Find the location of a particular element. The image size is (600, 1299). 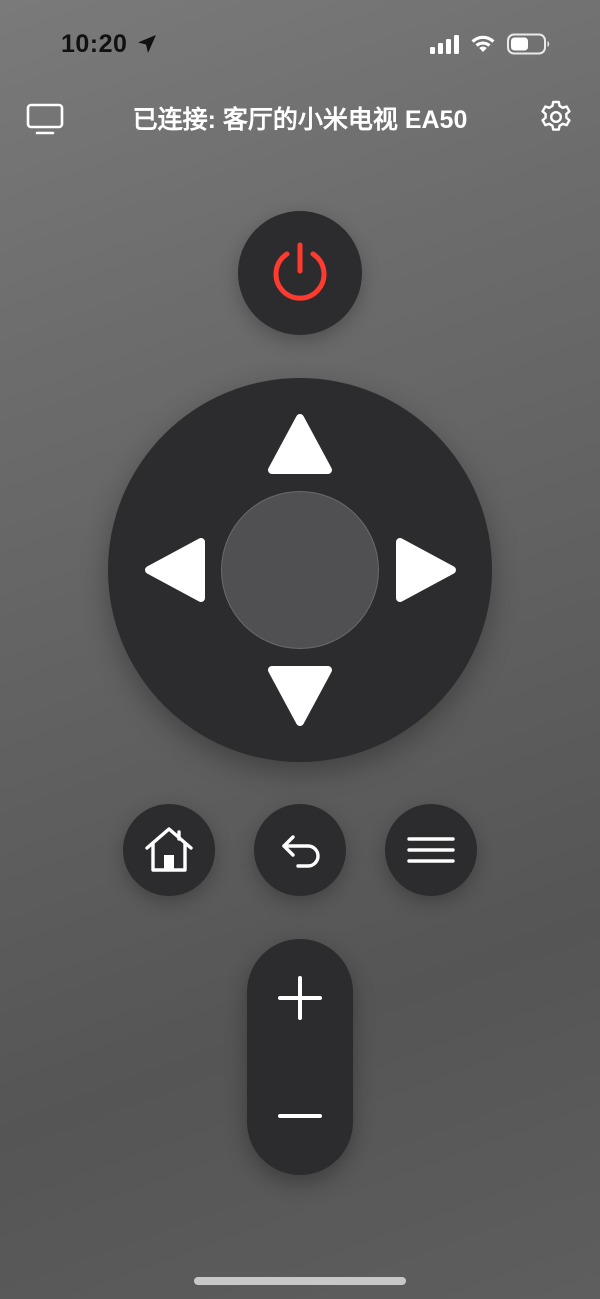

back-button is located at coordinates (300, 850).